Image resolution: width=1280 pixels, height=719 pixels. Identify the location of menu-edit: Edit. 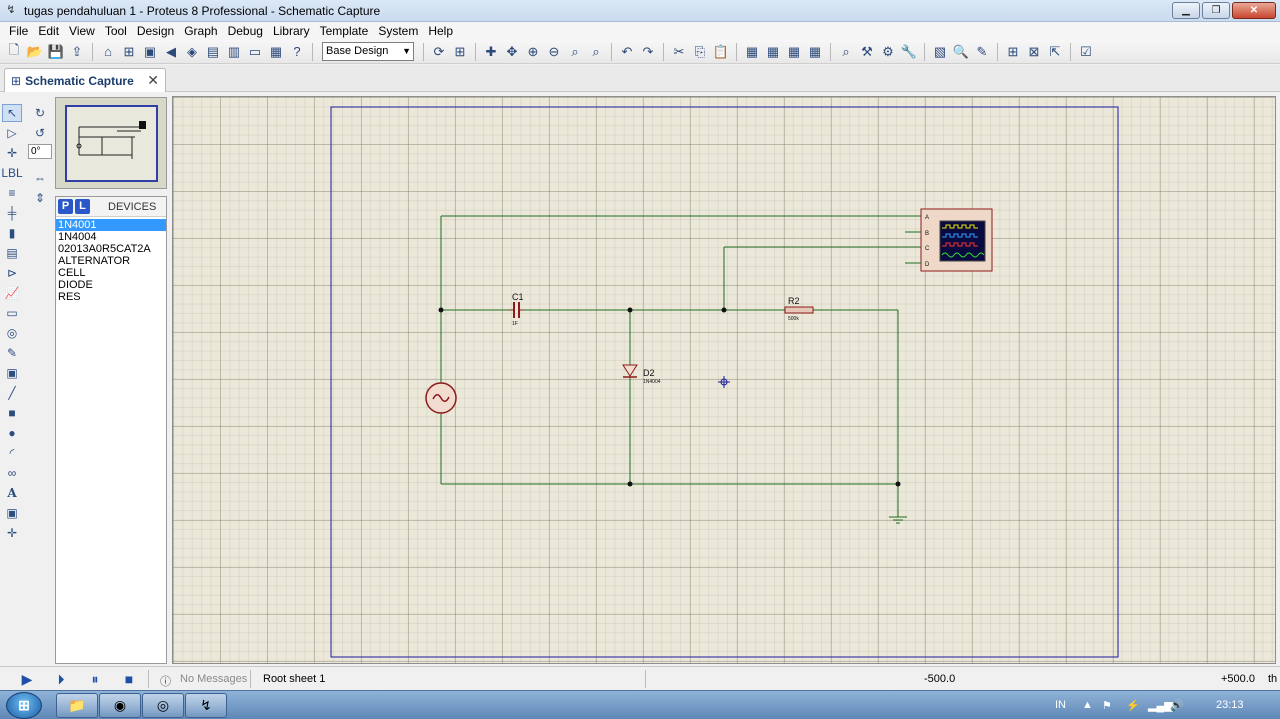
(48, 31).